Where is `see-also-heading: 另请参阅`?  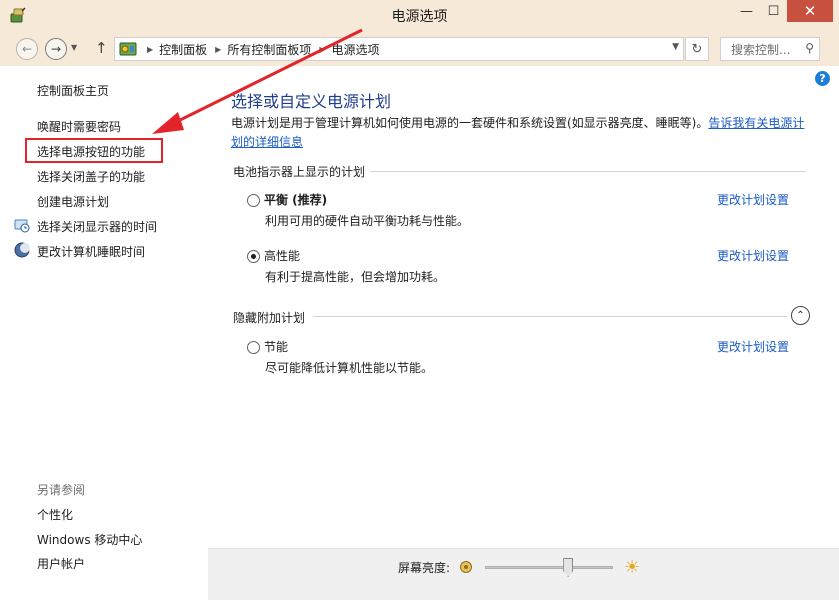
see-also-heading: 另请参阅 is located at coordinates (61, 490).